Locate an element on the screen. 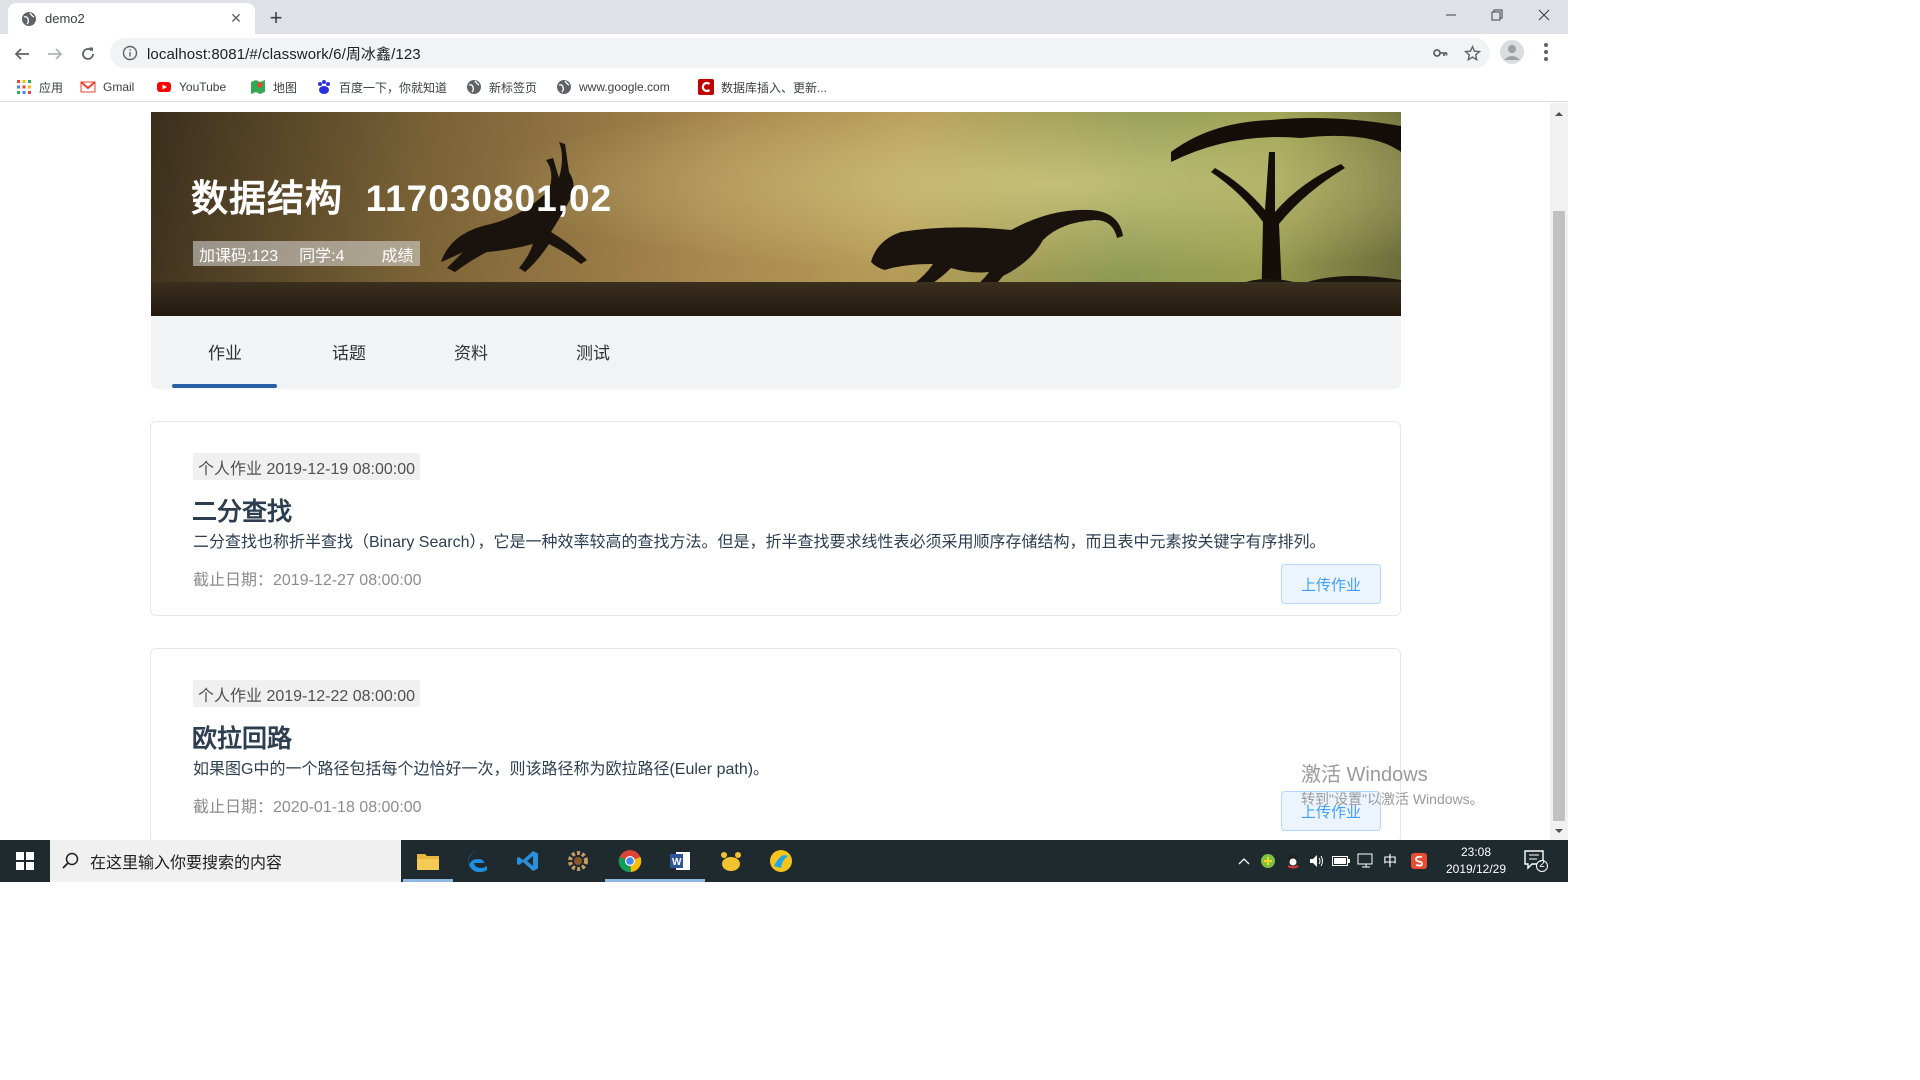 This screenshot has width=1920, height=1080. assignment-tag: 个人作业 2019-12-19 08:00:00 is located at coordinates (307, 466).